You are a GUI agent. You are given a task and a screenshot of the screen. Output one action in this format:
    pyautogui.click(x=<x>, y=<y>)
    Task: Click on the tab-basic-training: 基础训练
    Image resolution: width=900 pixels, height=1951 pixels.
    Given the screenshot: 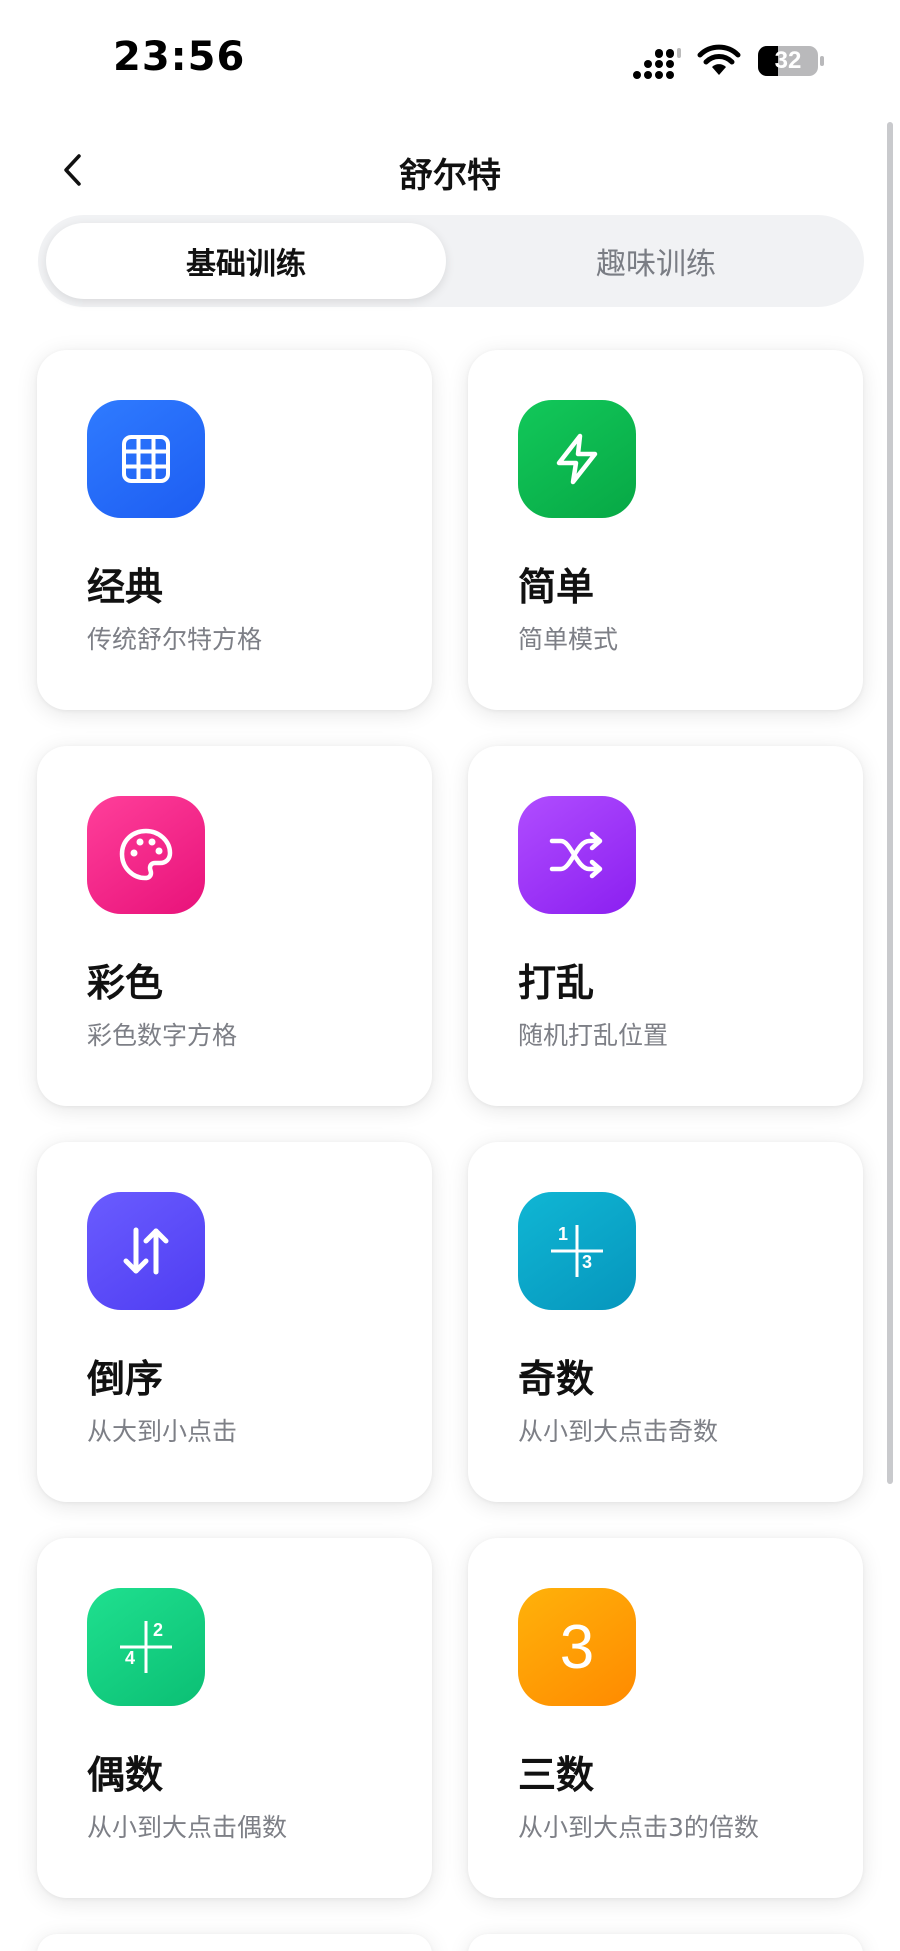 What is the action you would take?
    pyautogui.click(x=246, y=261)
    